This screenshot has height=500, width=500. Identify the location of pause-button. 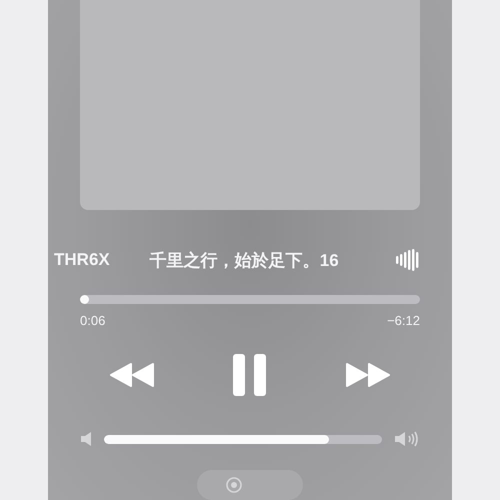
(250, 375).